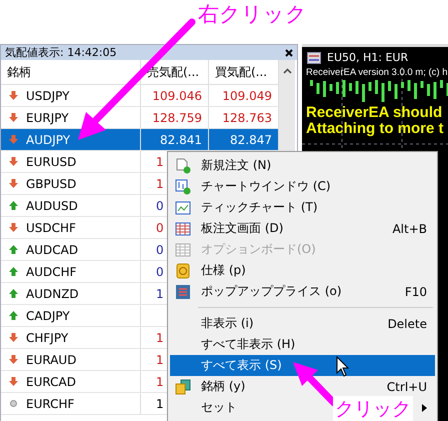 This screenshot has width=448, height=421. Describe the element at coordinates (223, 270) in the screenshot. I see `menu-item: 仕様 (p)` at that location.